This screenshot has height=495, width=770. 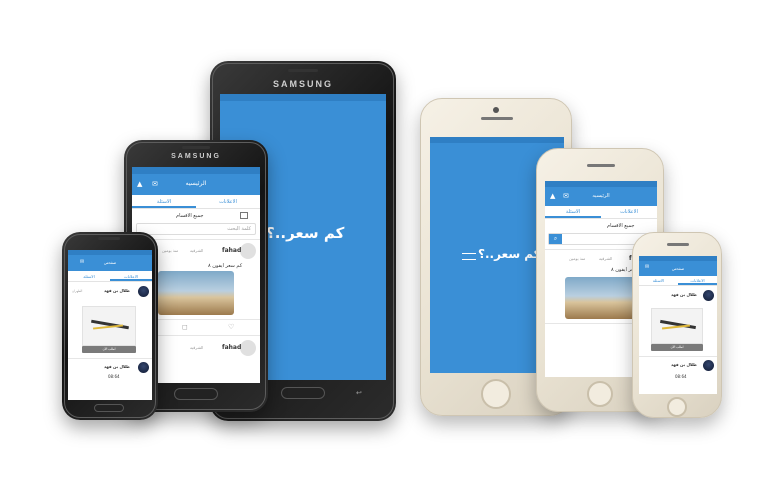 I want to click on page-title: الرئيسيه, so click(x=601, y=196).